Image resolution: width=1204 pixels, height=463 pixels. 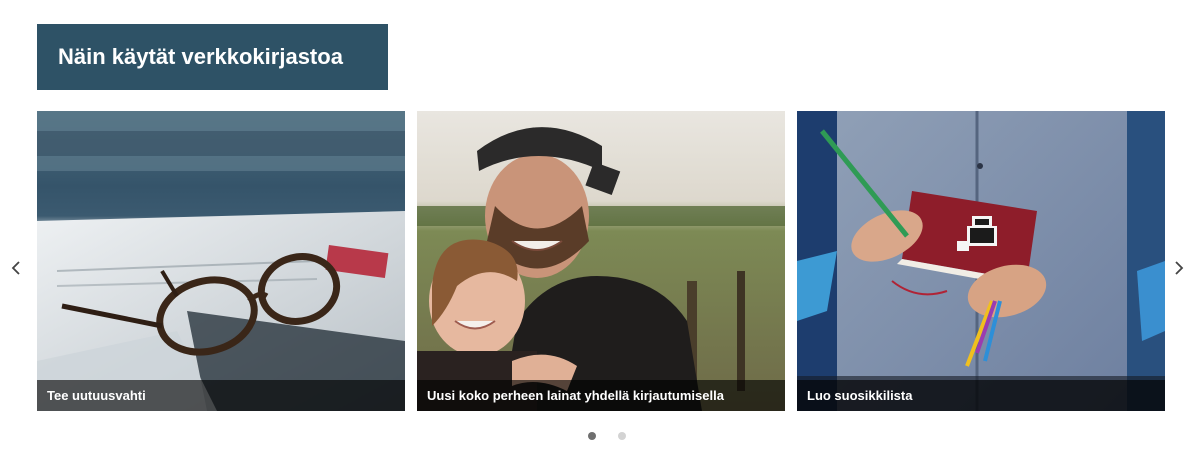 I want to click on chevron-left-icon, so click(x=15, y=268).